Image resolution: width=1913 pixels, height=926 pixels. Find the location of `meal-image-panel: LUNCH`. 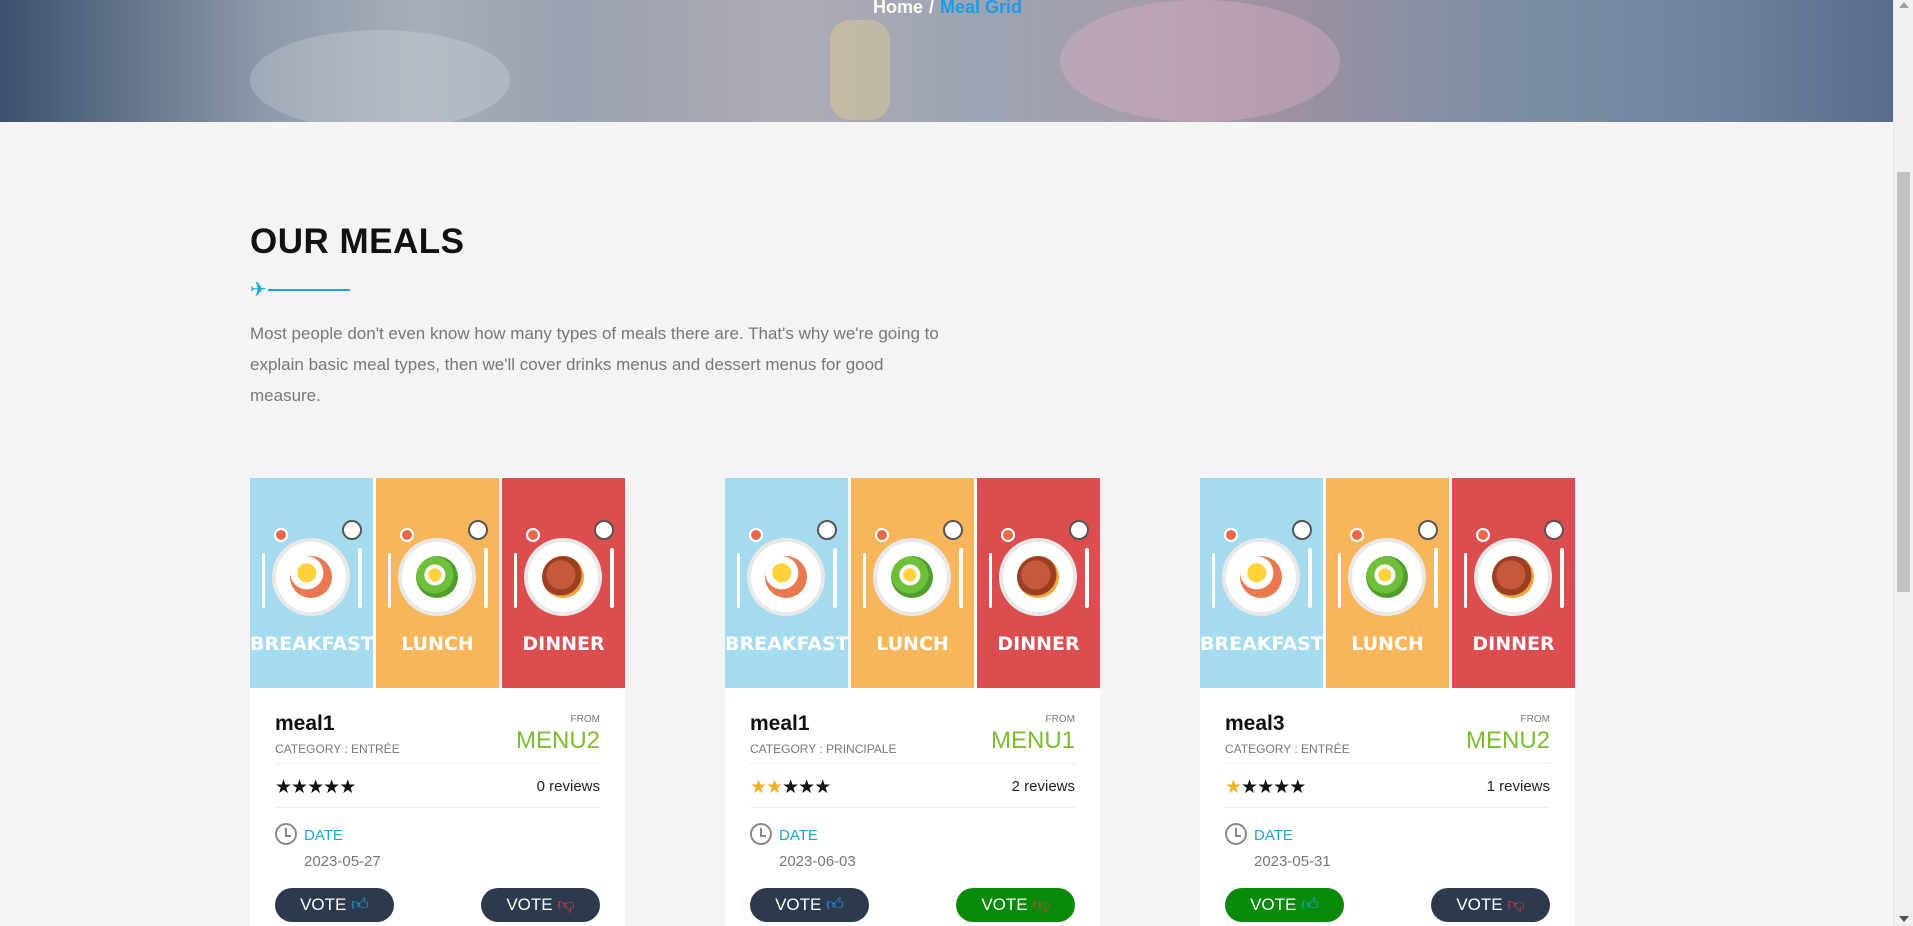

meal-image-panel: LUNCH is located at coordinates (1386, 583).